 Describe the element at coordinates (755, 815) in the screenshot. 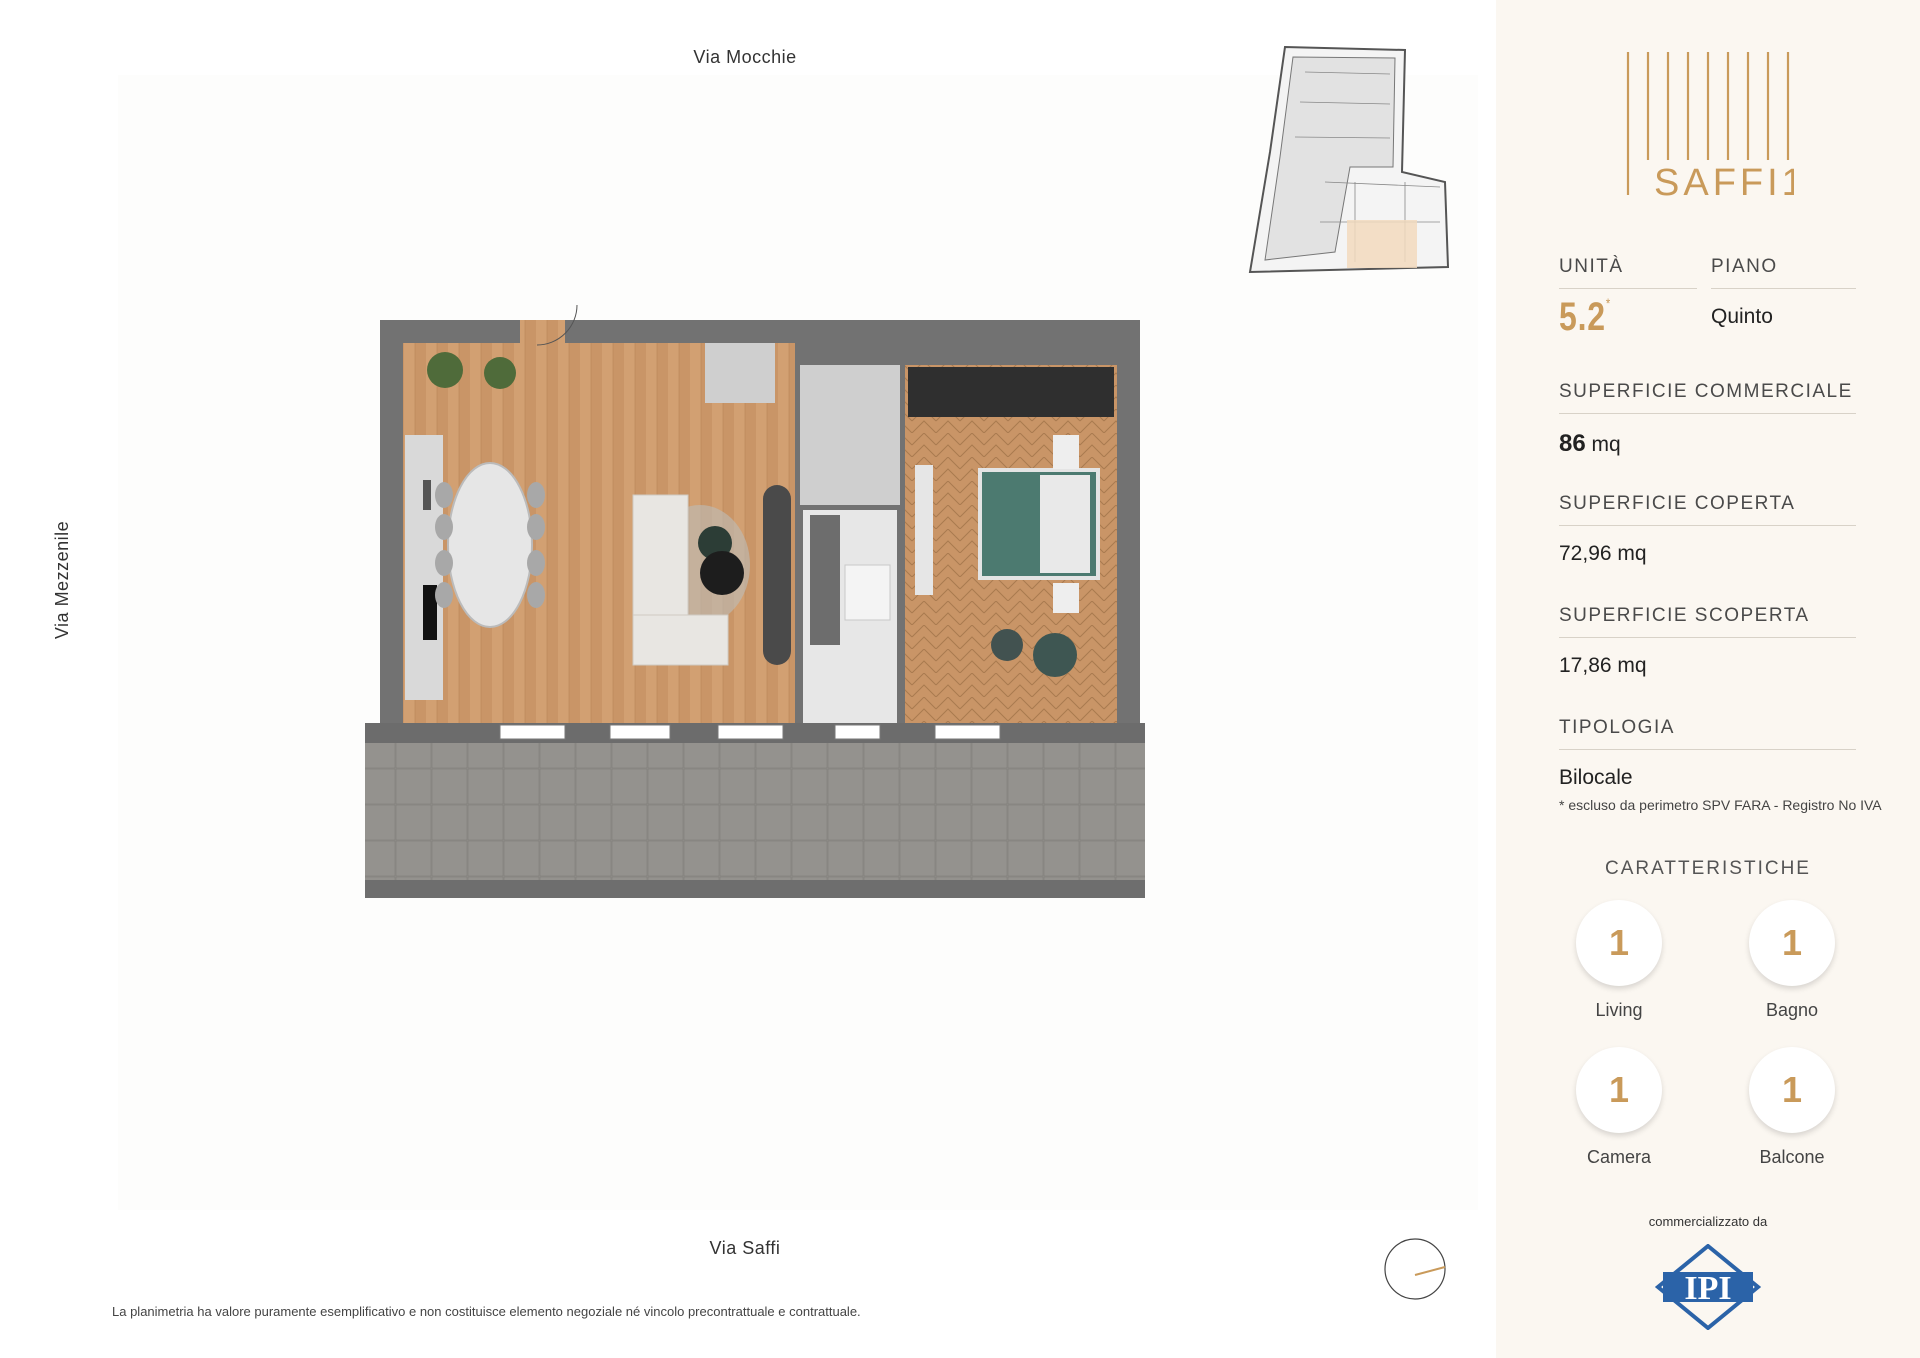

I see `balcony` at that location.